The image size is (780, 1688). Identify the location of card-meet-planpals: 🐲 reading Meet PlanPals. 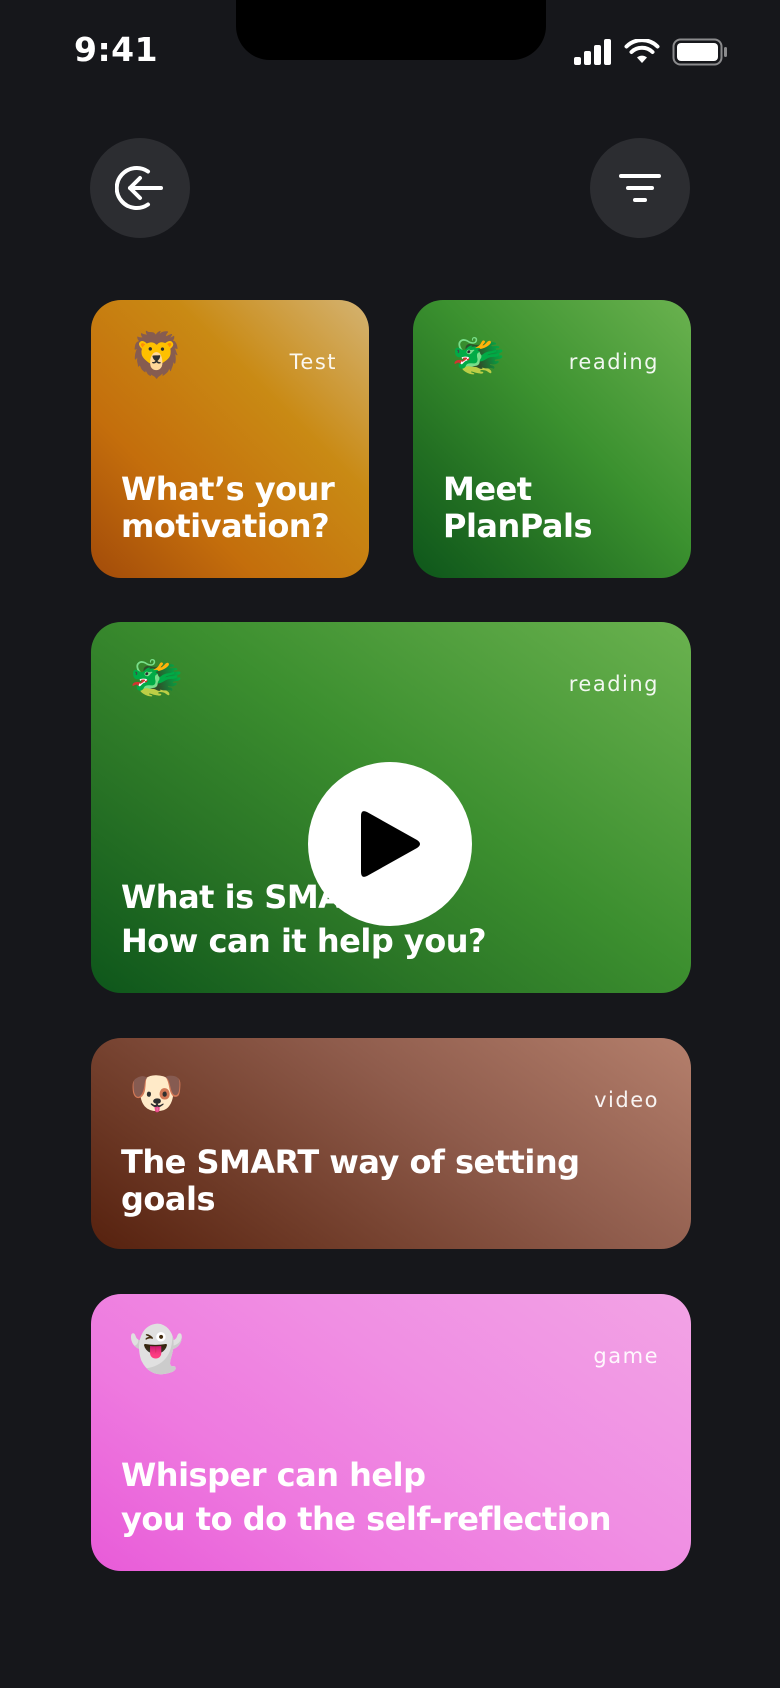
(552, 439).